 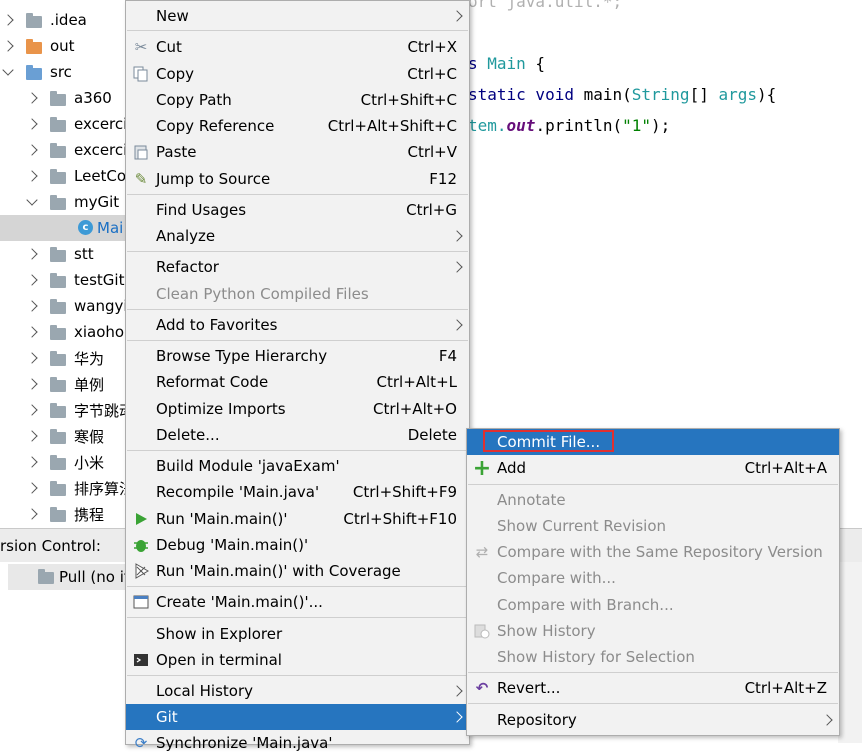 What do you see at coordinates (297, 691) in the screenshot?
I see `menu-item-local-history: Local History` at bounding box center [297, 691].